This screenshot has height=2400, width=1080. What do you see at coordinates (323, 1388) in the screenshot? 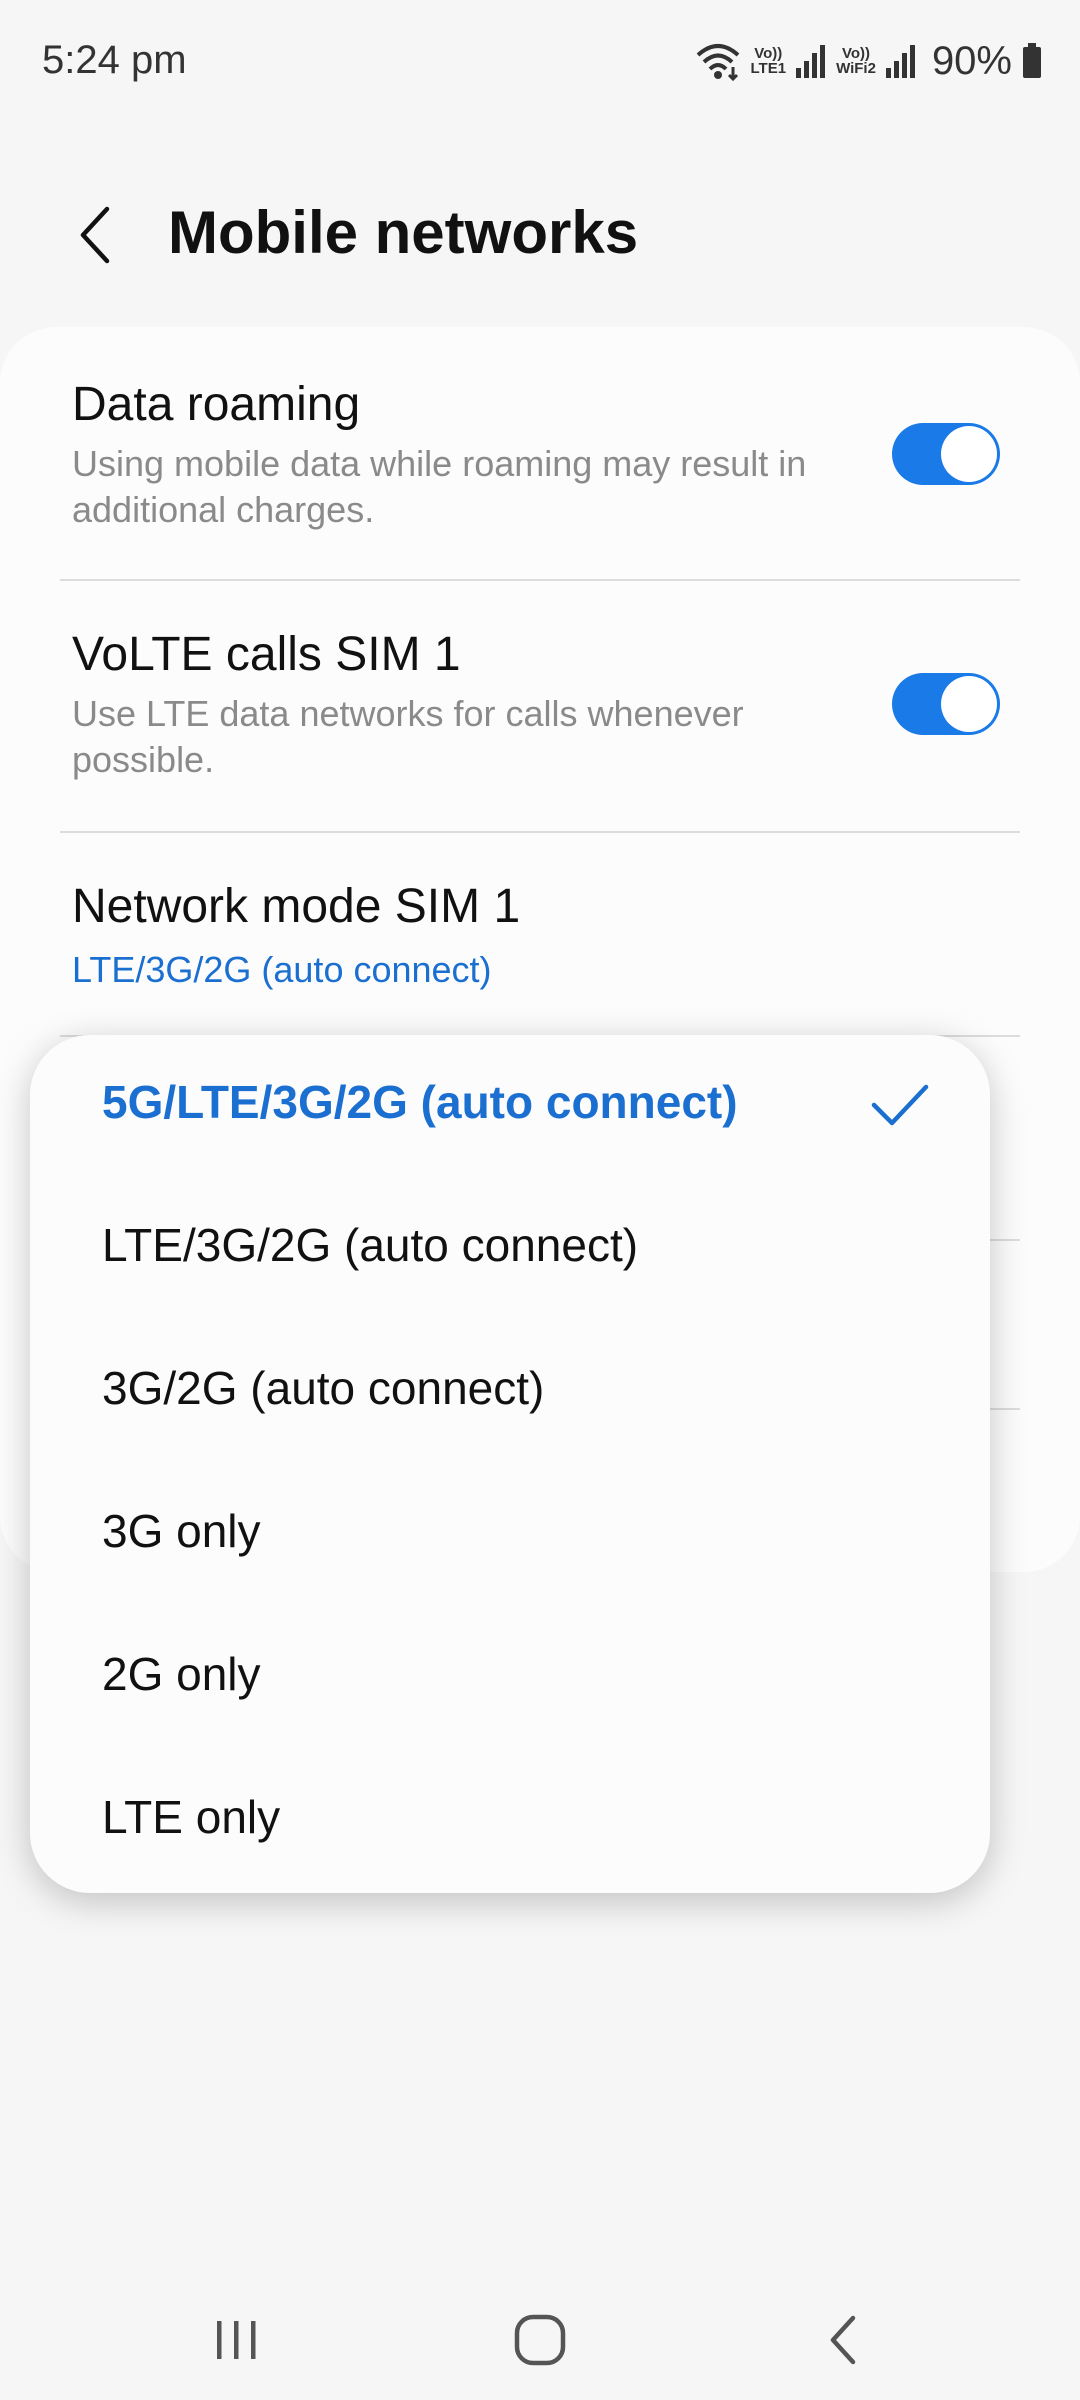
I see `option-label: 3G/2G (auto connect)` at bounding box center [323, 1388].